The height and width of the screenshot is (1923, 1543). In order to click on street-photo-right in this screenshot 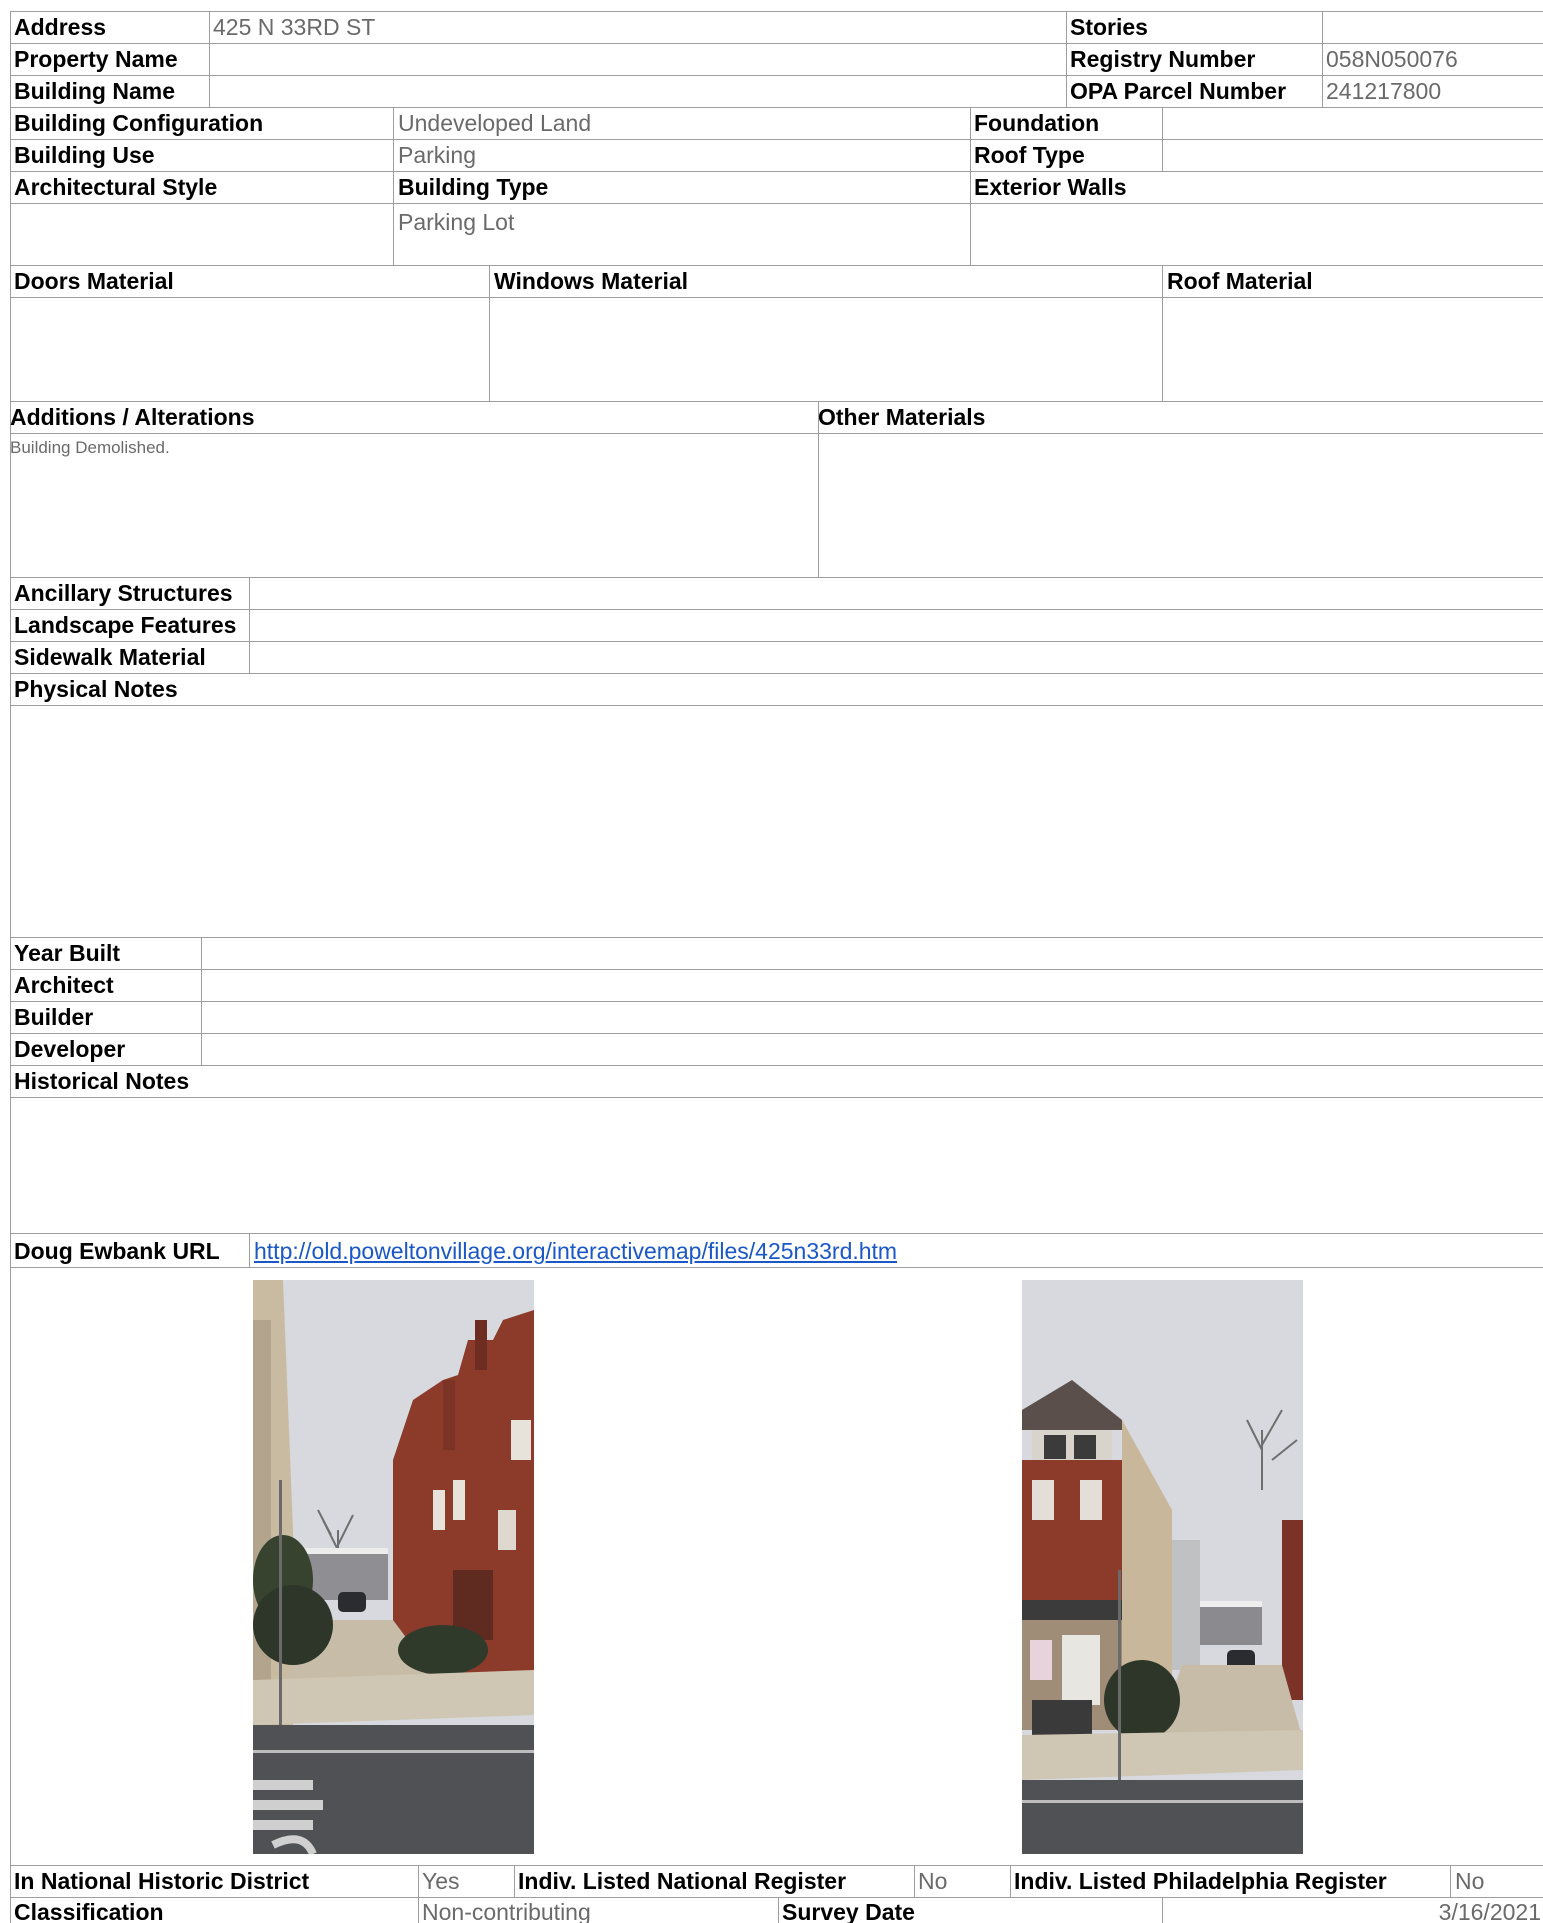, I will do `click(1162, 1567)`.